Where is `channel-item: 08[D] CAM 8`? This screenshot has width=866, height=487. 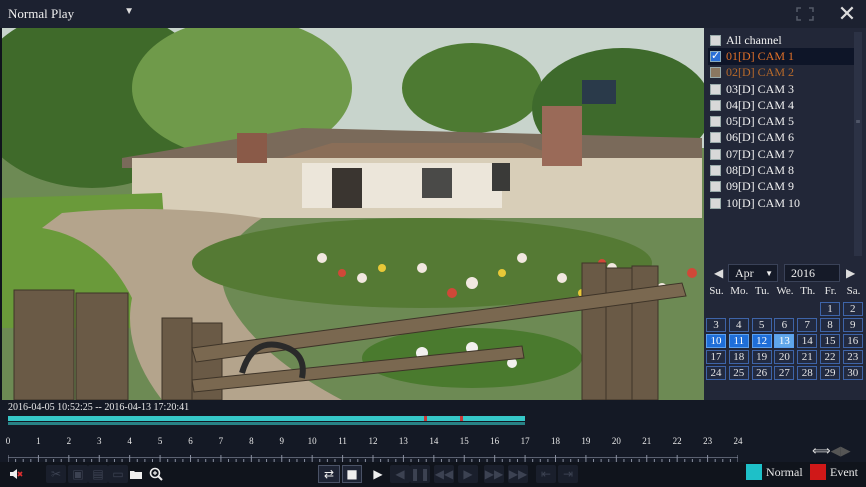 channel-item: 08[D] CAM 8 is located at coordinates (781, 170).